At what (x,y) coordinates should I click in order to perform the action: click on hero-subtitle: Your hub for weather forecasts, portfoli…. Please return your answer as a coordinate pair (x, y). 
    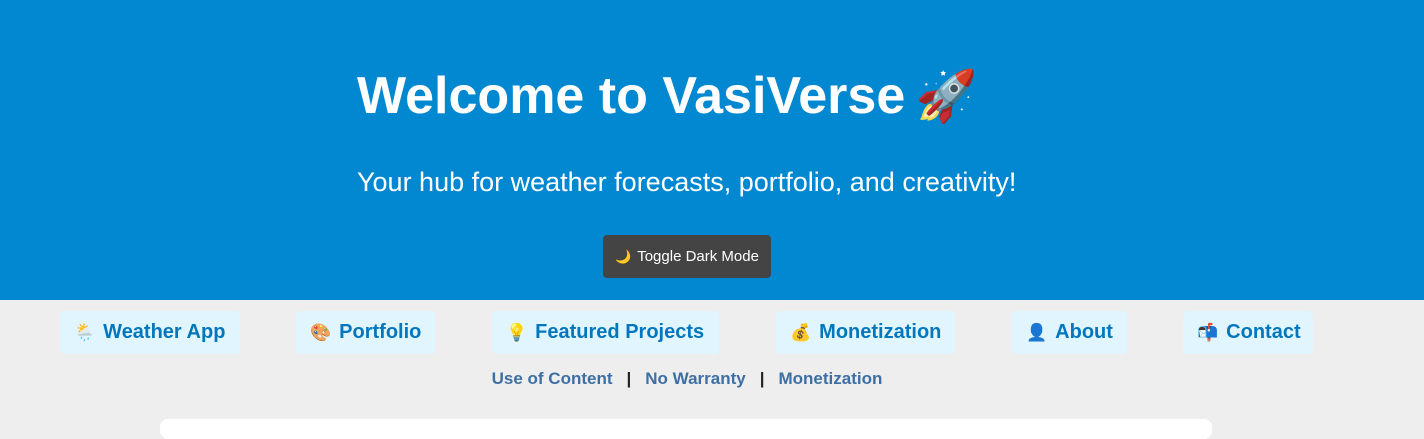
    Looking at the image, I should click on (687, 182).